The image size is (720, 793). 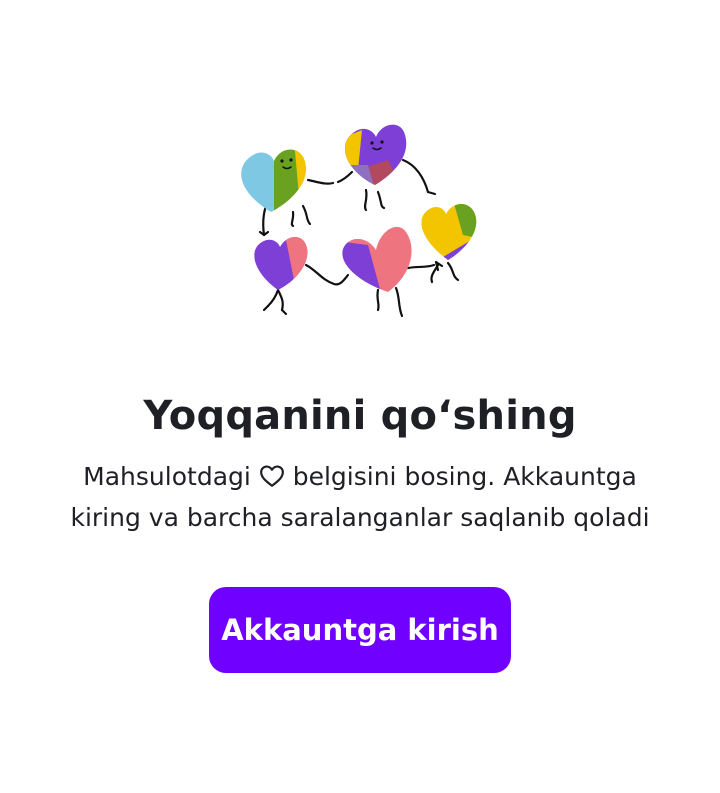 I want to click on login-button: Akkauntga kirish, so click(x=360, y=630).